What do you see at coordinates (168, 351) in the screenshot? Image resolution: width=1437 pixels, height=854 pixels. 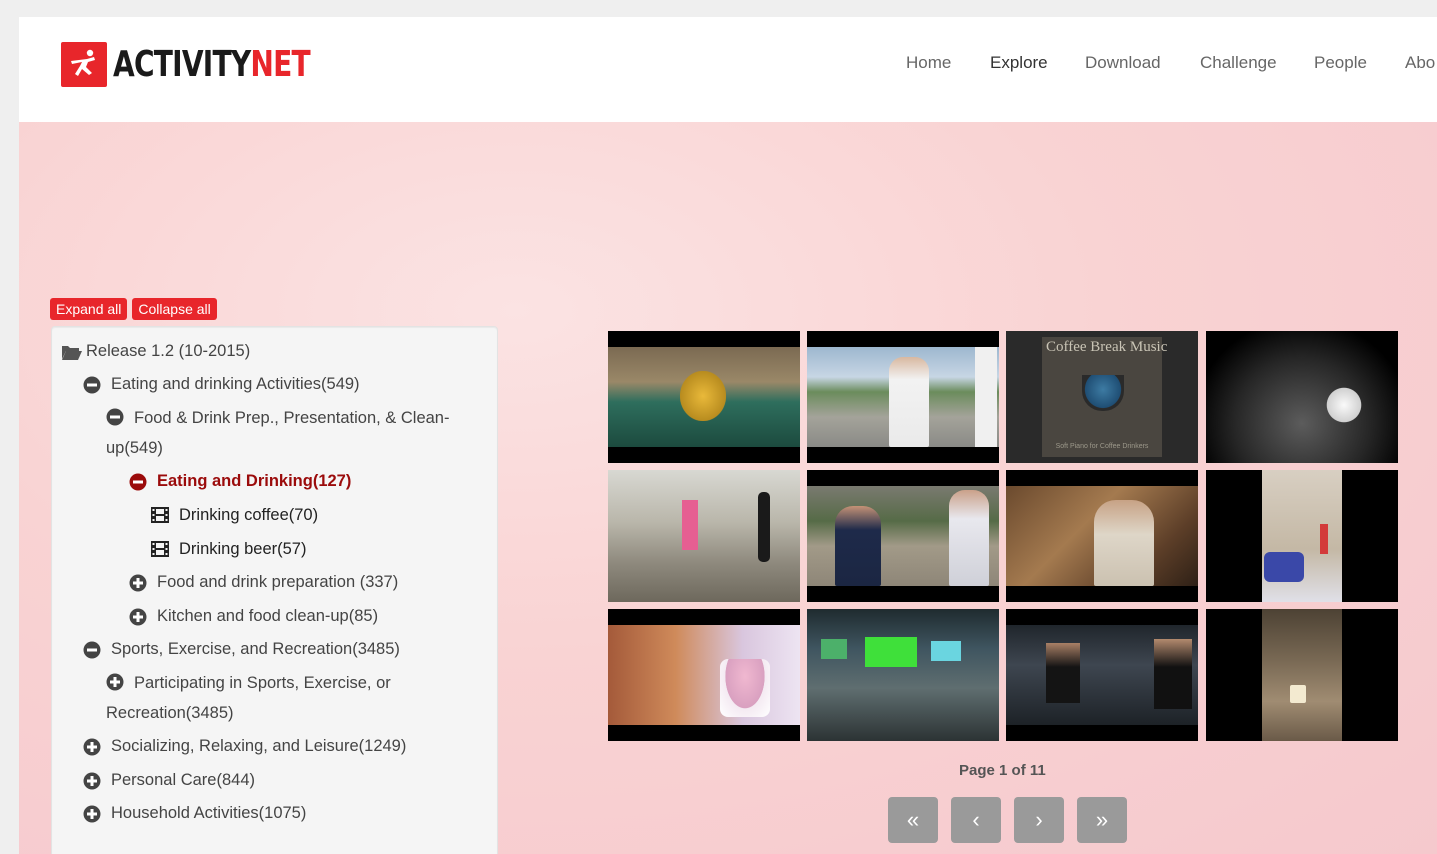 I see `tree-root-label: Release 1.2 (10-2015)` at bounding box center [168, 351].